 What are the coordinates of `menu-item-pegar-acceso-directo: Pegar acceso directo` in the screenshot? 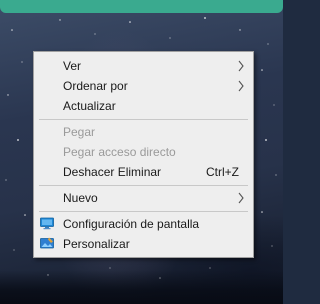 It's located at (143, 152).